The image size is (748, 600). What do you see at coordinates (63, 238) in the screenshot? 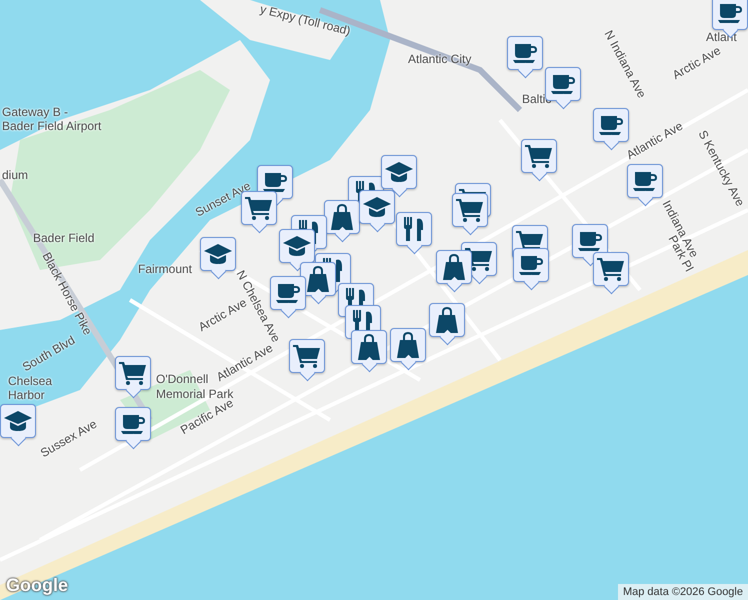
I see `map-label: Bader Field` at bounding box center [63, 238].